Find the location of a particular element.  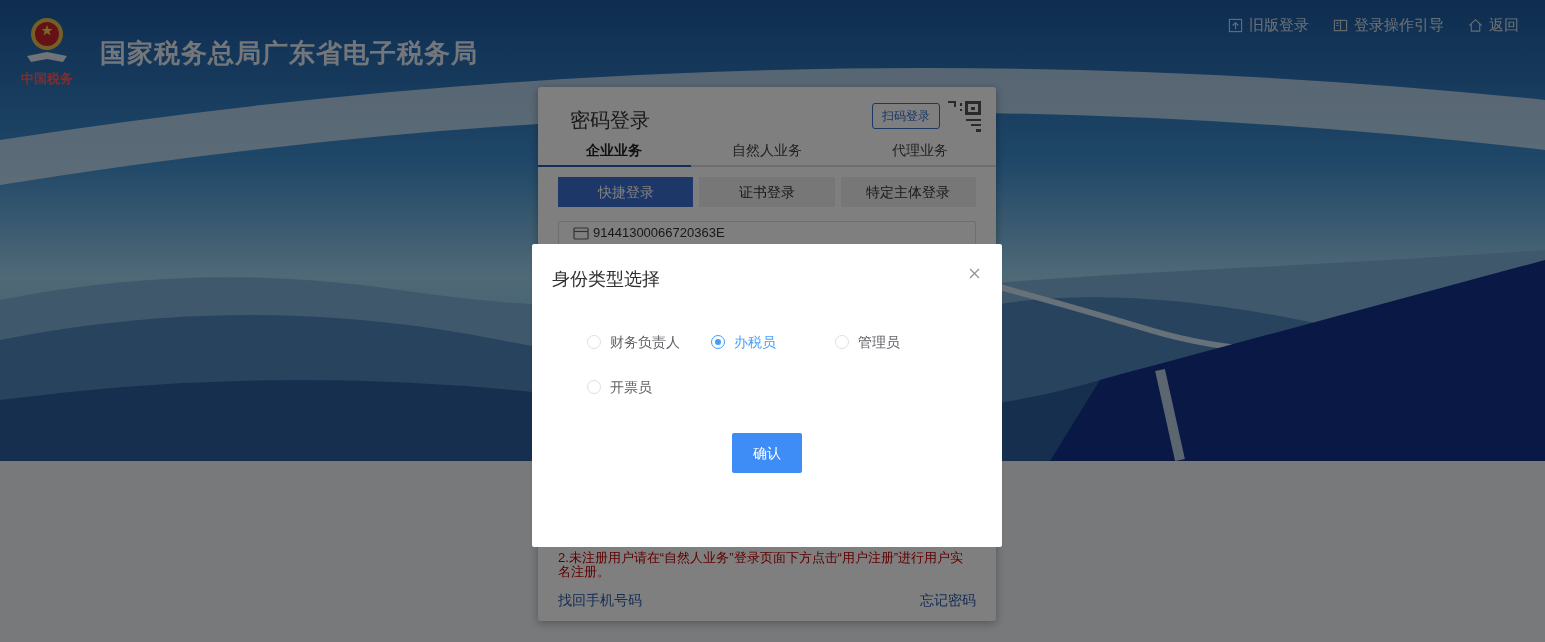

business-tab: 代理业务 is located at coordinates (919, 151).